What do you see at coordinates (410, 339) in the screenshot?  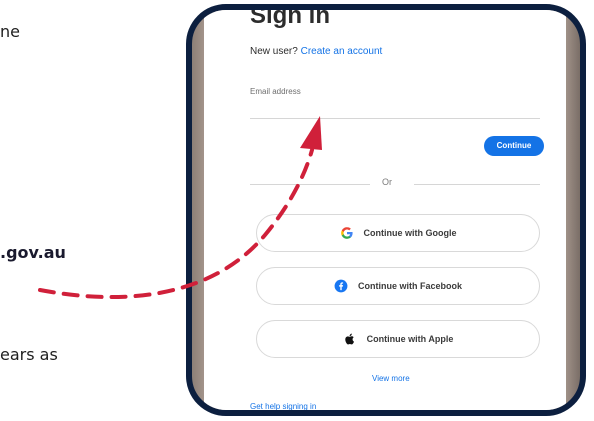 I see `apple-button-label: Continue with Apple` at bounding box center [410, 339].